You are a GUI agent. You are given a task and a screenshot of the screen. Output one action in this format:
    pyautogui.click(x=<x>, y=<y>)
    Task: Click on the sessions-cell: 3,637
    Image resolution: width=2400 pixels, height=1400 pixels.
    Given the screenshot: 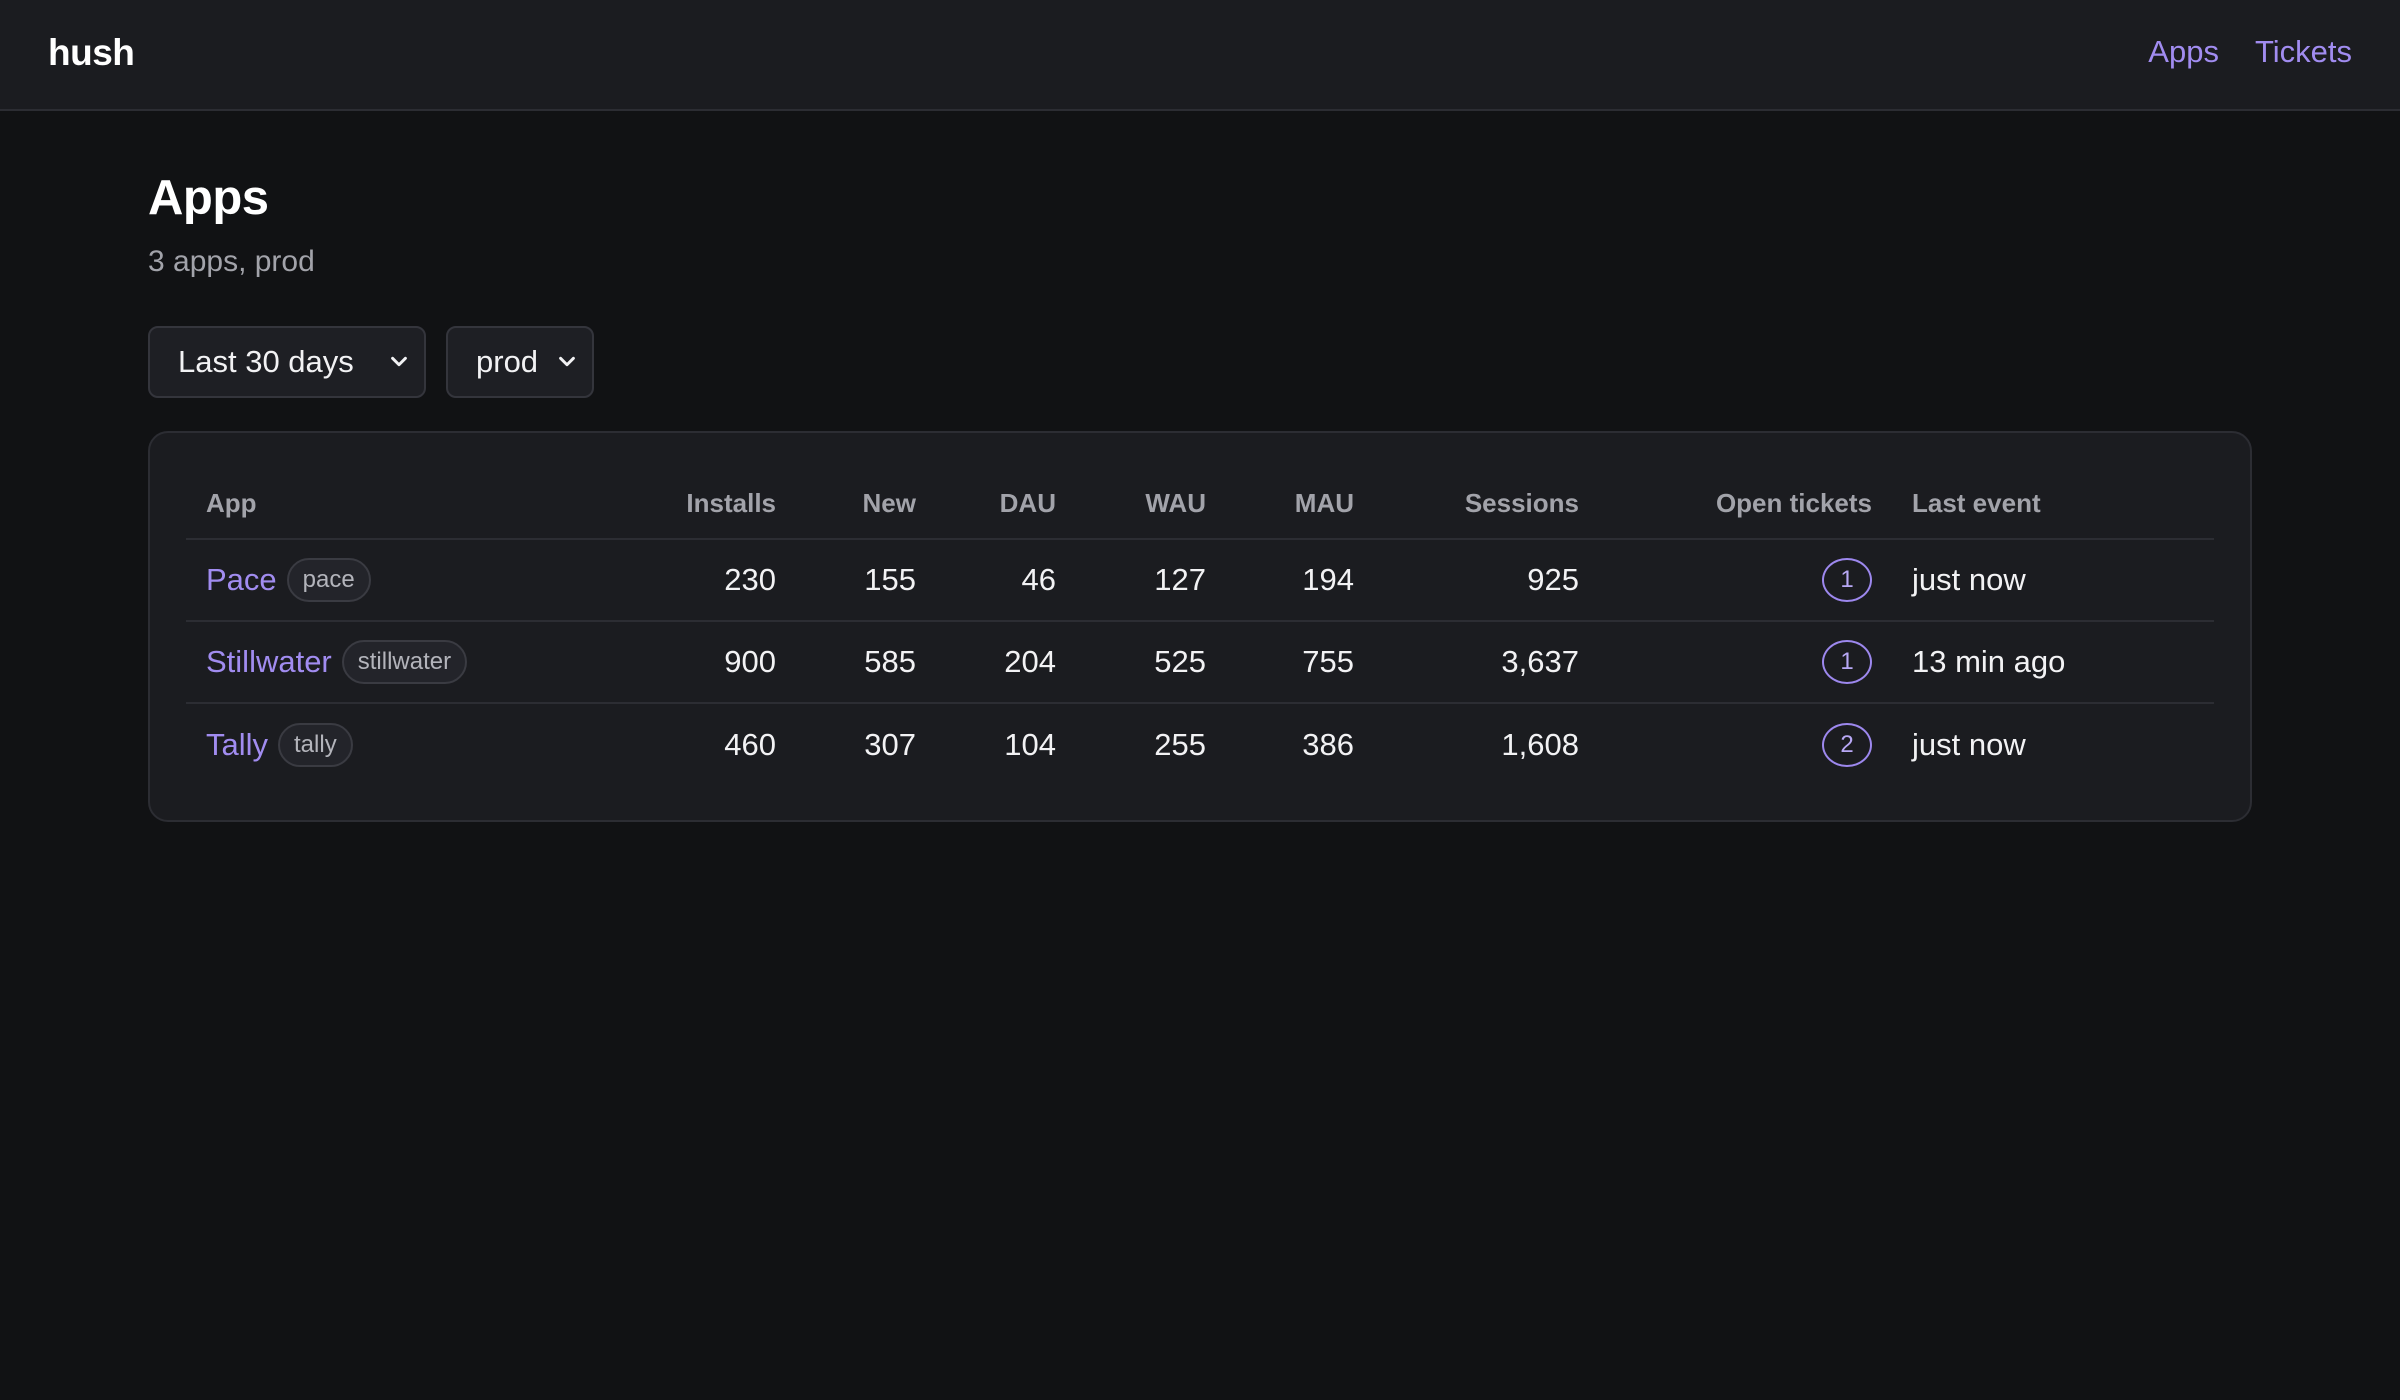 What is the action you would take?
    pyautogui.click(x=1486, y=662)
    